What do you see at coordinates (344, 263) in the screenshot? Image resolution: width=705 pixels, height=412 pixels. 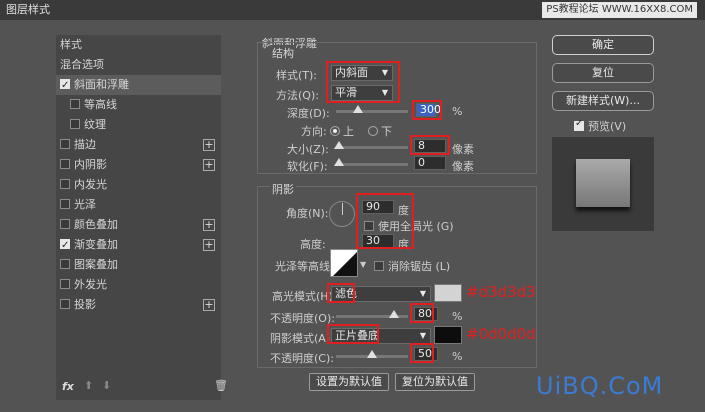 I see `gloss-contour-swatch` at bounding box center [344, 263].